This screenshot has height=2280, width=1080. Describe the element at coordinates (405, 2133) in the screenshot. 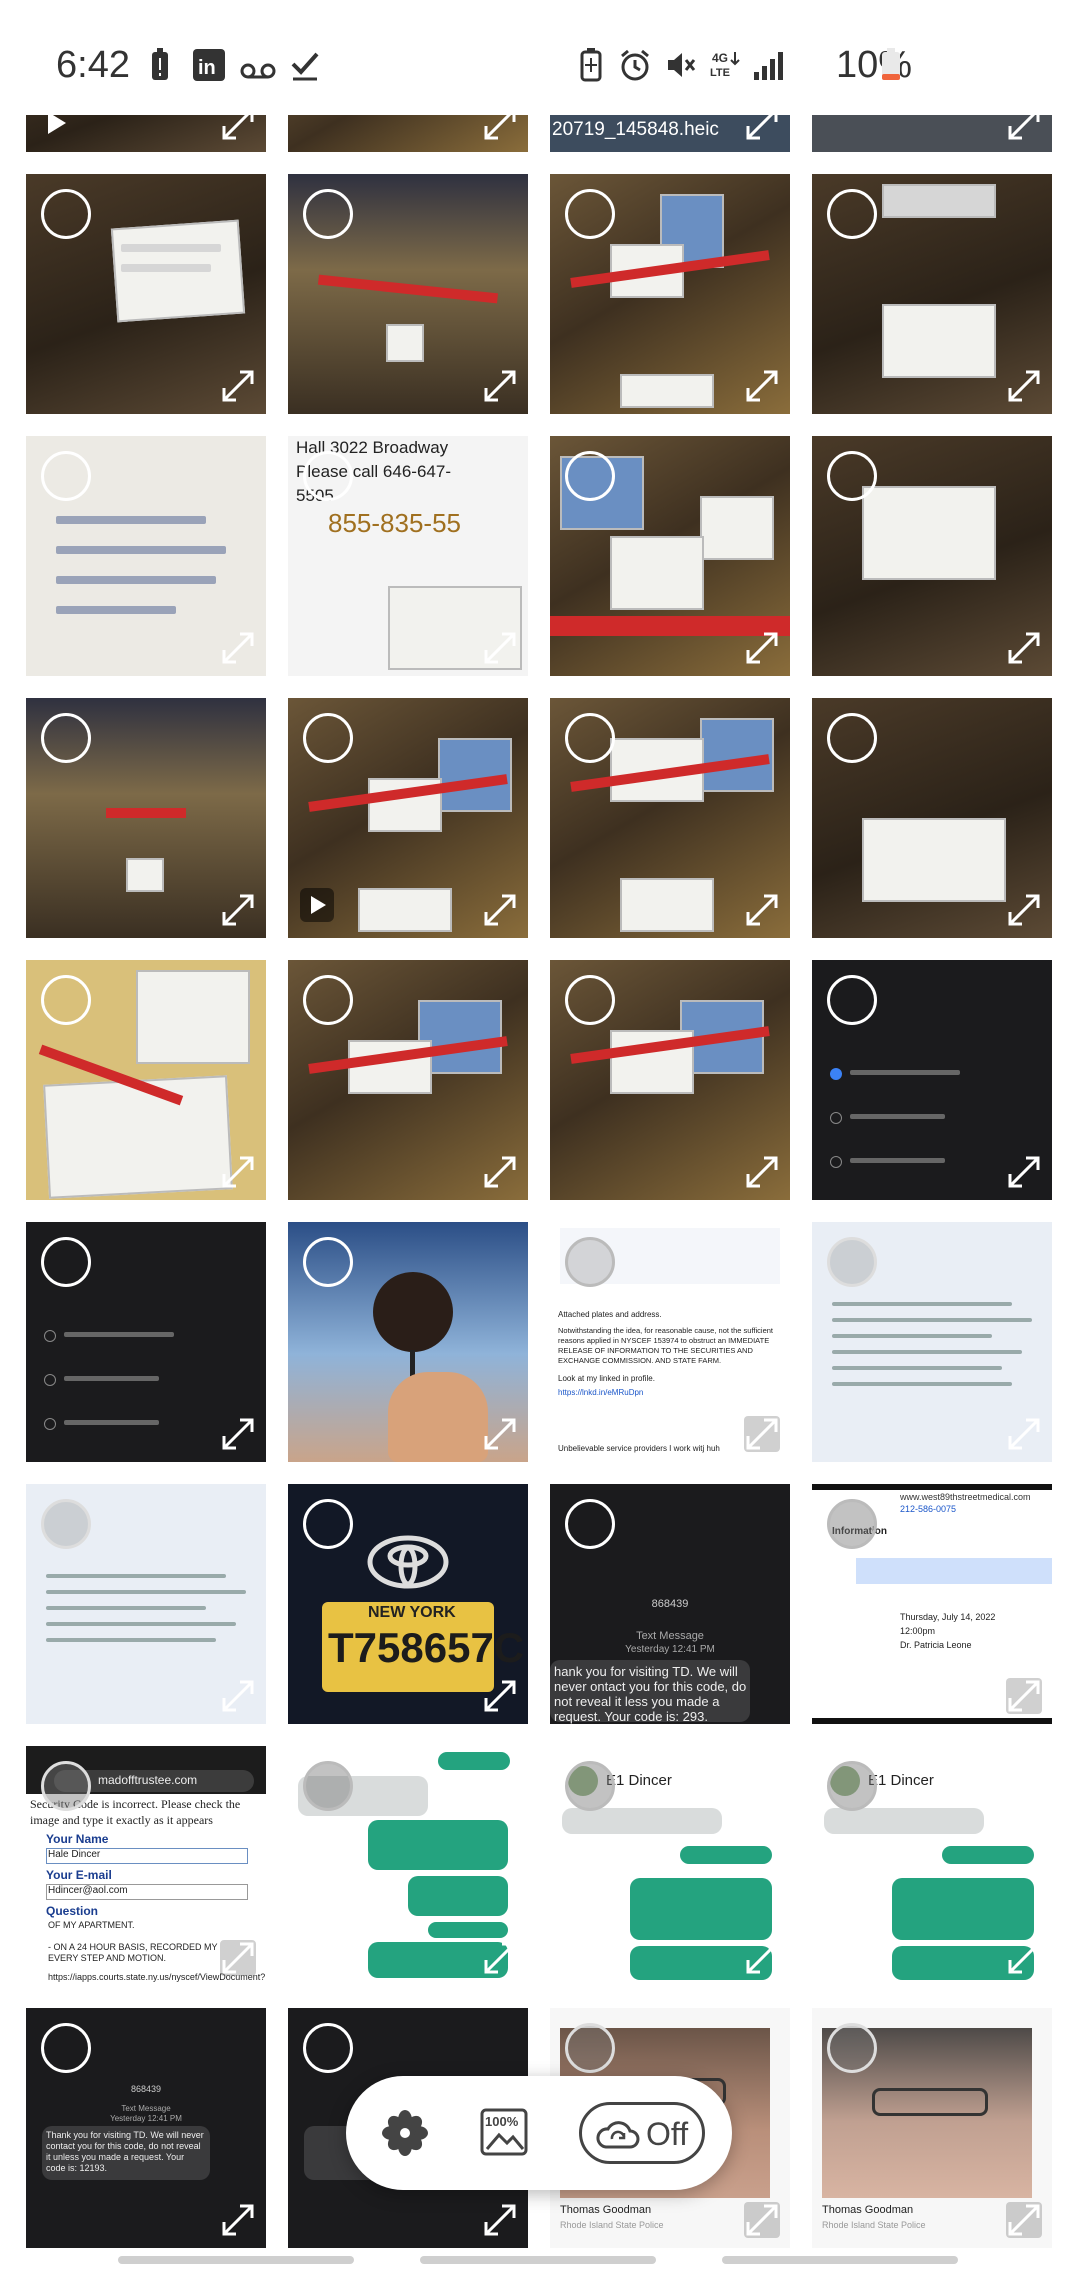

I see `flower-icon` at that location.